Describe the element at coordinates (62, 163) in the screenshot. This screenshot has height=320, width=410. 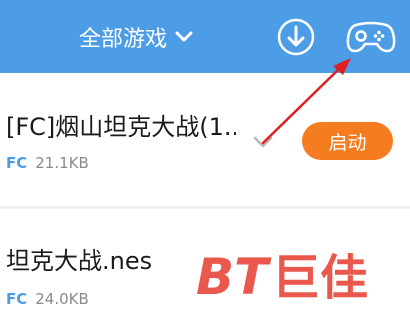
I see `file-size: 21.1KB` at that location.